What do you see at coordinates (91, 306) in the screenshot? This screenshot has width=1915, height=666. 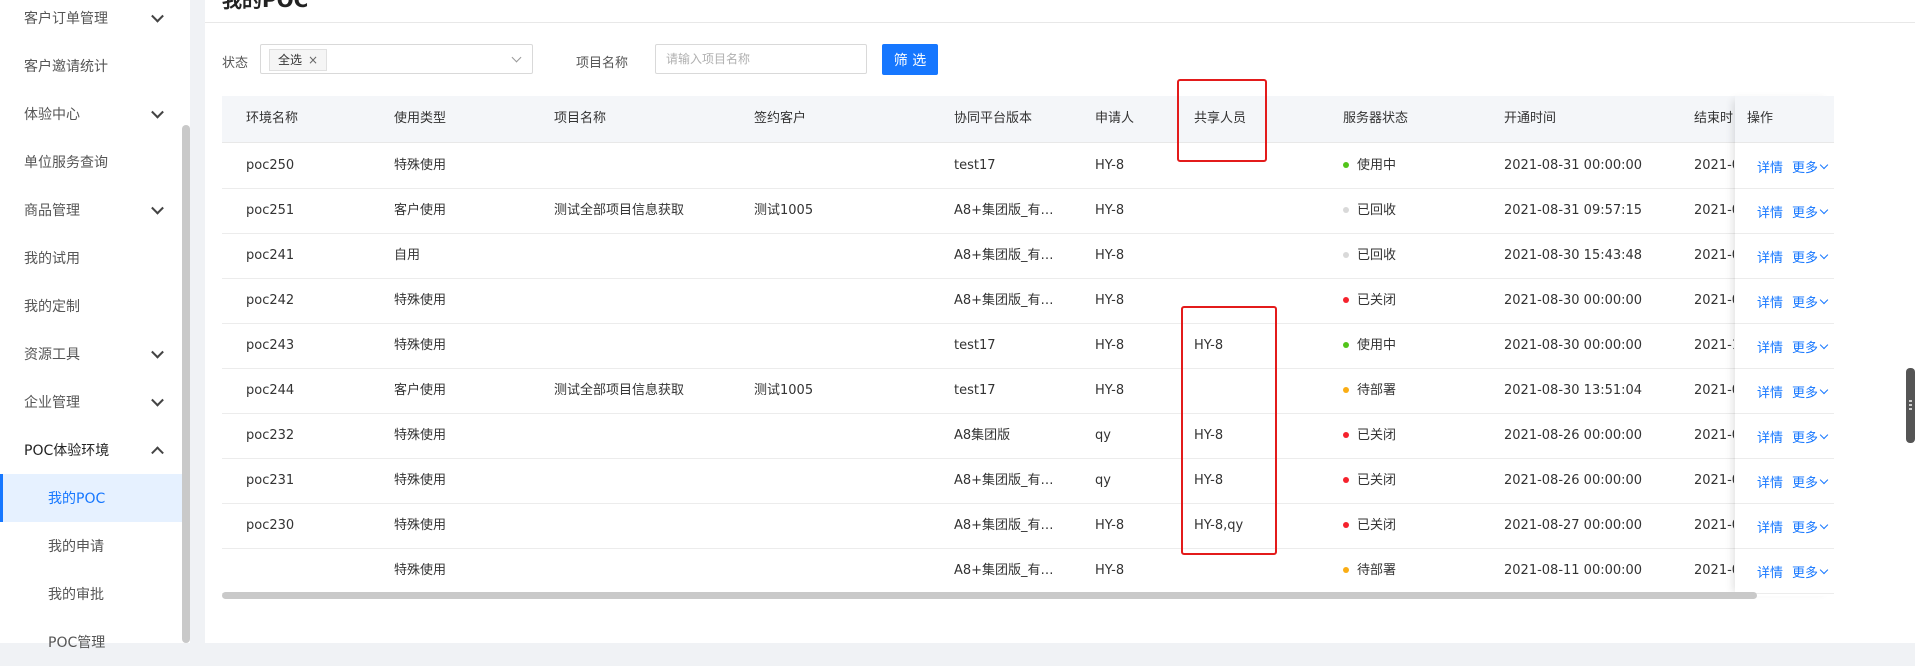 I see `sidebar-item-my-custom: 我的定制` at bounding box center [91, 306].